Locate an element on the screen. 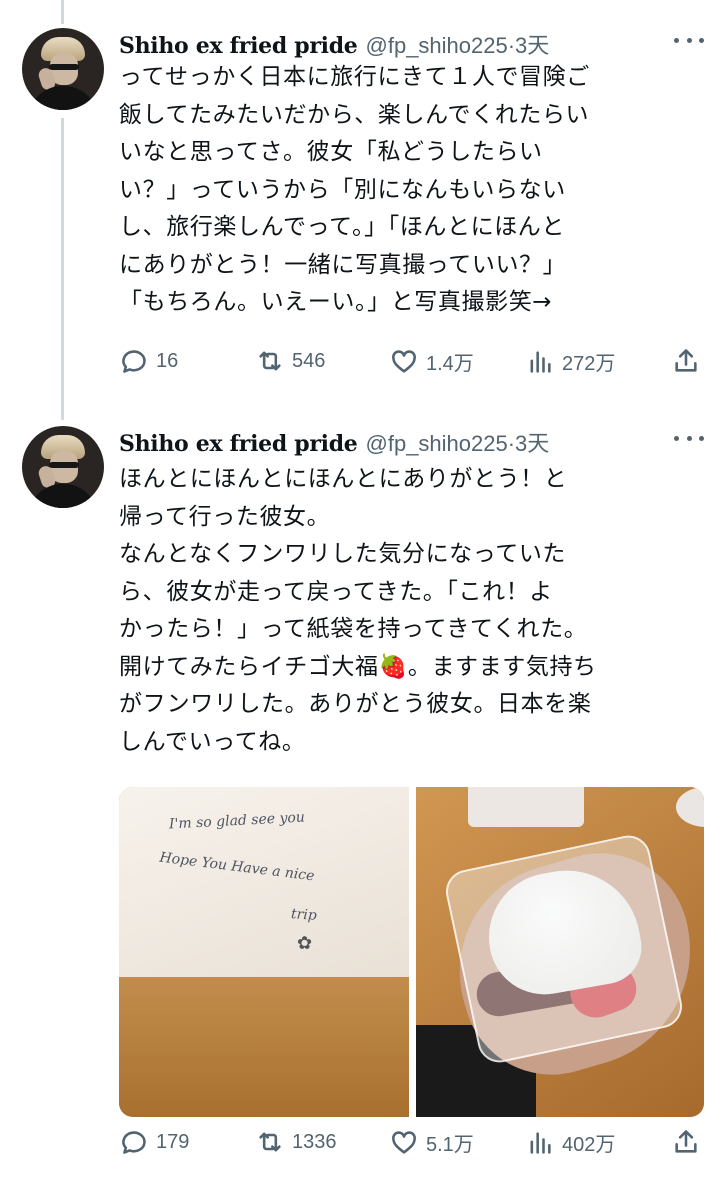 This screenshot has width=727, height=1200. repost-button: 1336 is located at coordinates (296, 1142).